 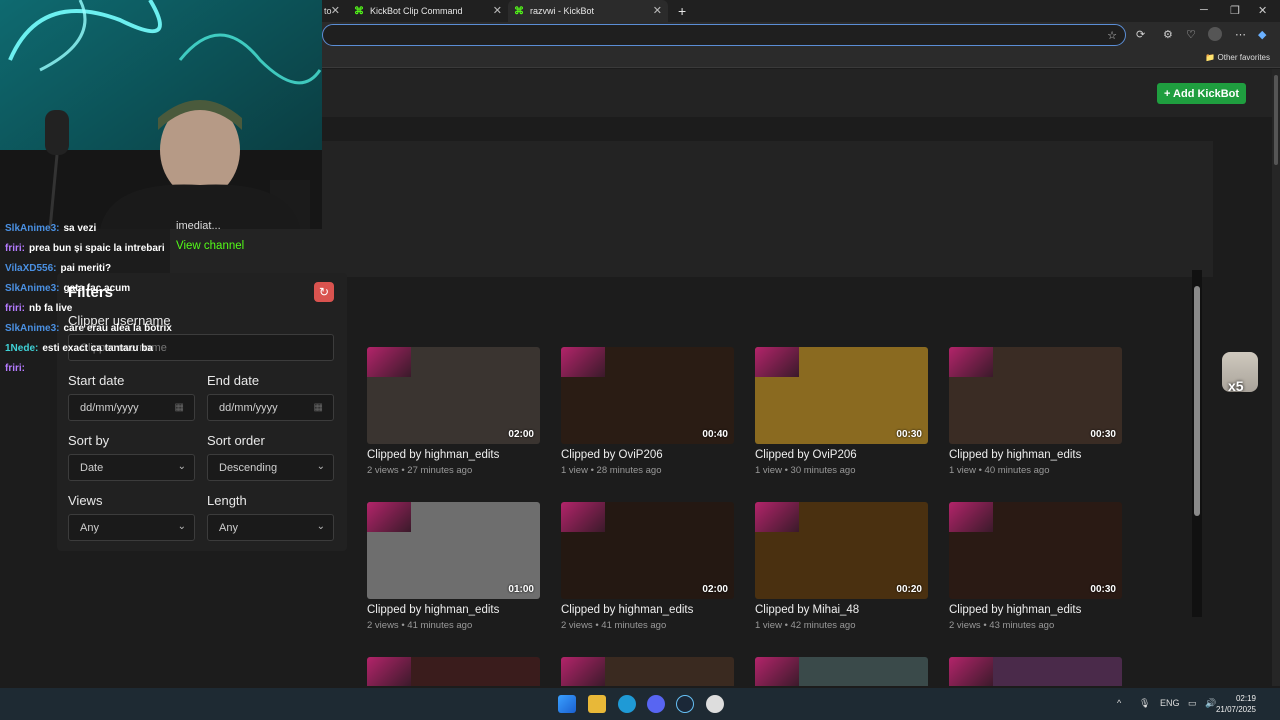 What do you see at coordinates (685, 704) in the screenshot?
I see `steam-icon` at bounding box center [685, 704].